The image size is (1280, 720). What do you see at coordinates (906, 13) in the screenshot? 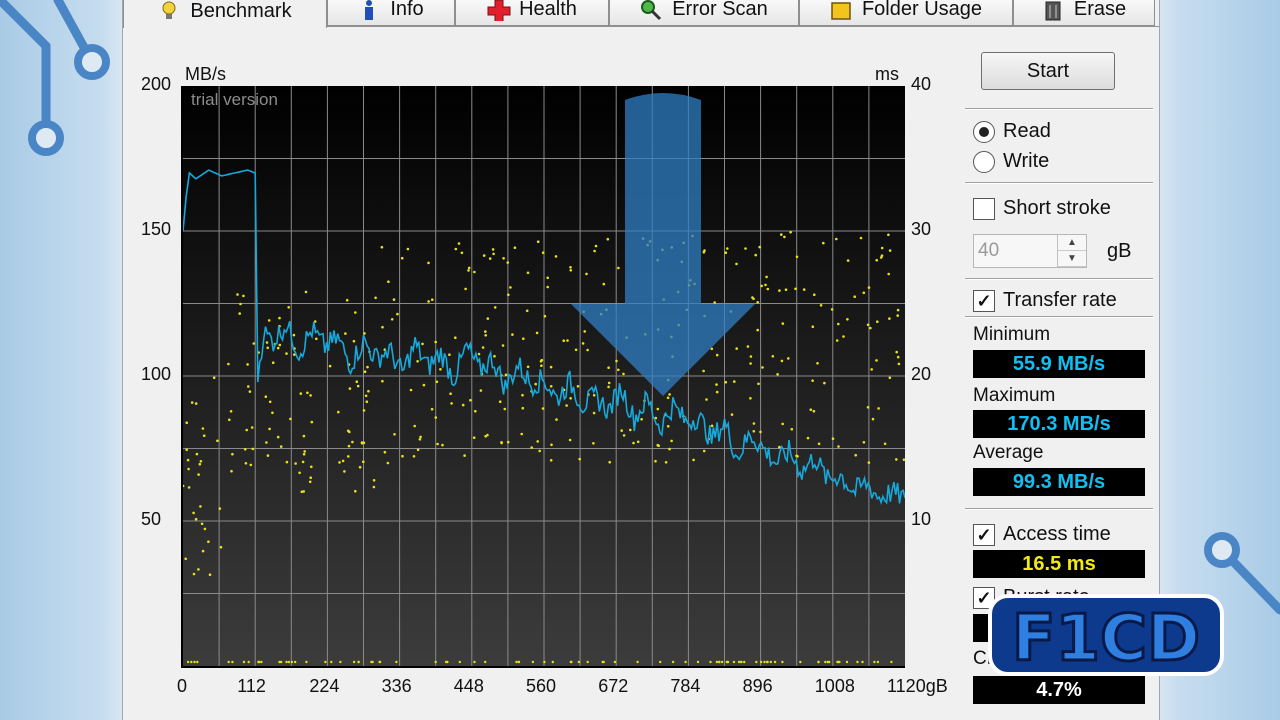
I see `tab-folder-usage: Folder Usage` at bounding box center [906, 13].